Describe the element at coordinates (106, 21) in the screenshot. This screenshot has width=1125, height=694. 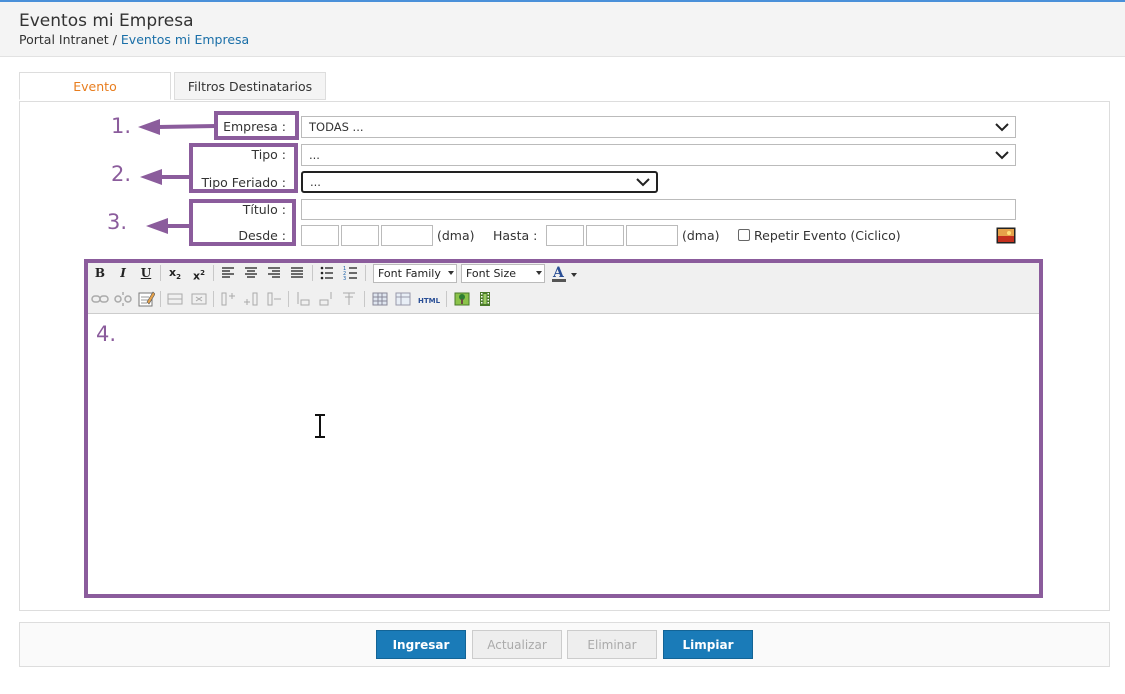
I see `page-title: Eventos mi Empresa` at that location.